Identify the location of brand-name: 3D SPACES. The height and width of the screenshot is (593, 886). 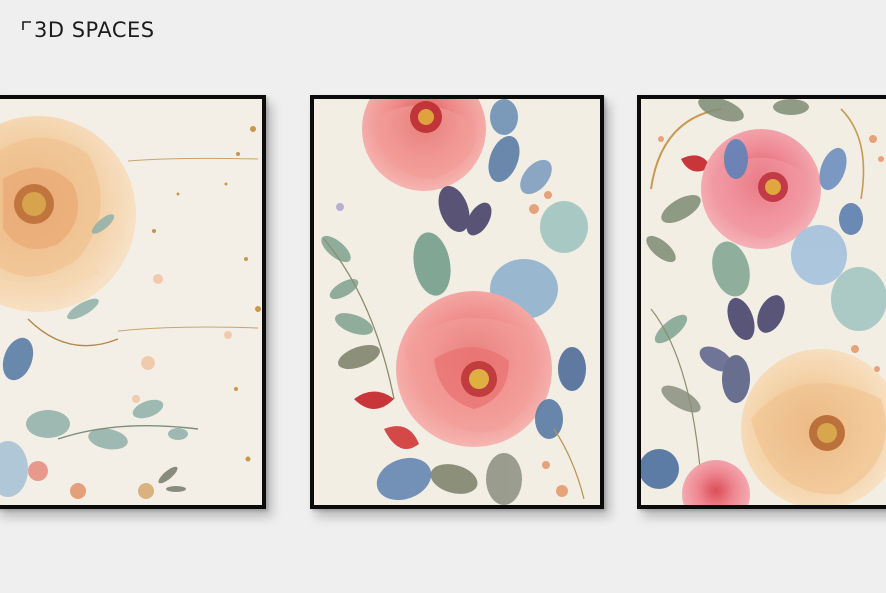
(94, 30).